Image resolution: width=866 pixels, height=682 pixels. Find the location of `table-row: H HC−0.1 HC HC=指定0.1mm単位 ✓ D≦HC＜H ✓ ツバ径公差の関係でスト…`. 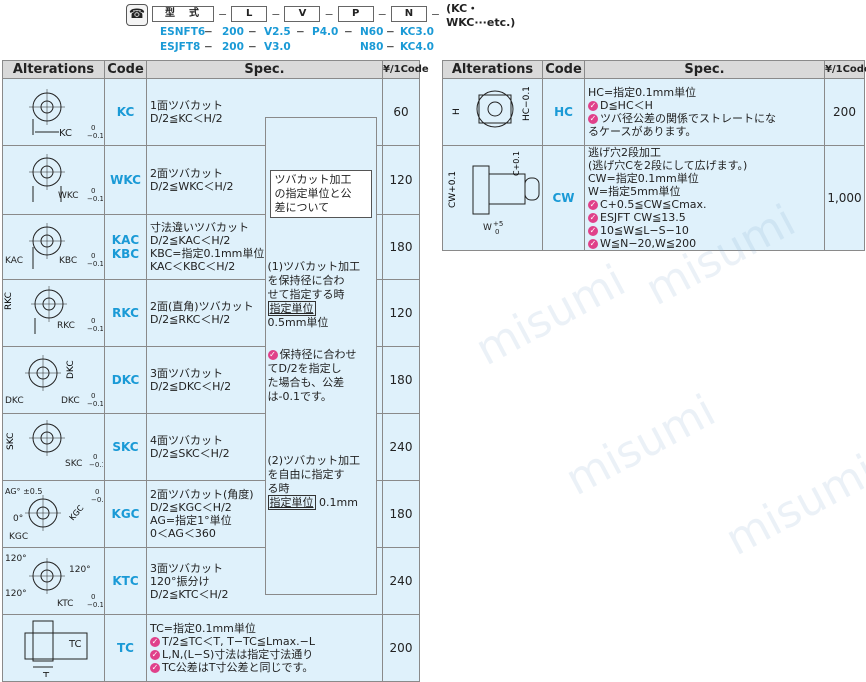

table-row: H HC−0.1 HC HC=指定0.1mm単位 ✓ D≦HC＜H ✓ ツバ径公差の関係でスト… is located at coordinates (653, 112).